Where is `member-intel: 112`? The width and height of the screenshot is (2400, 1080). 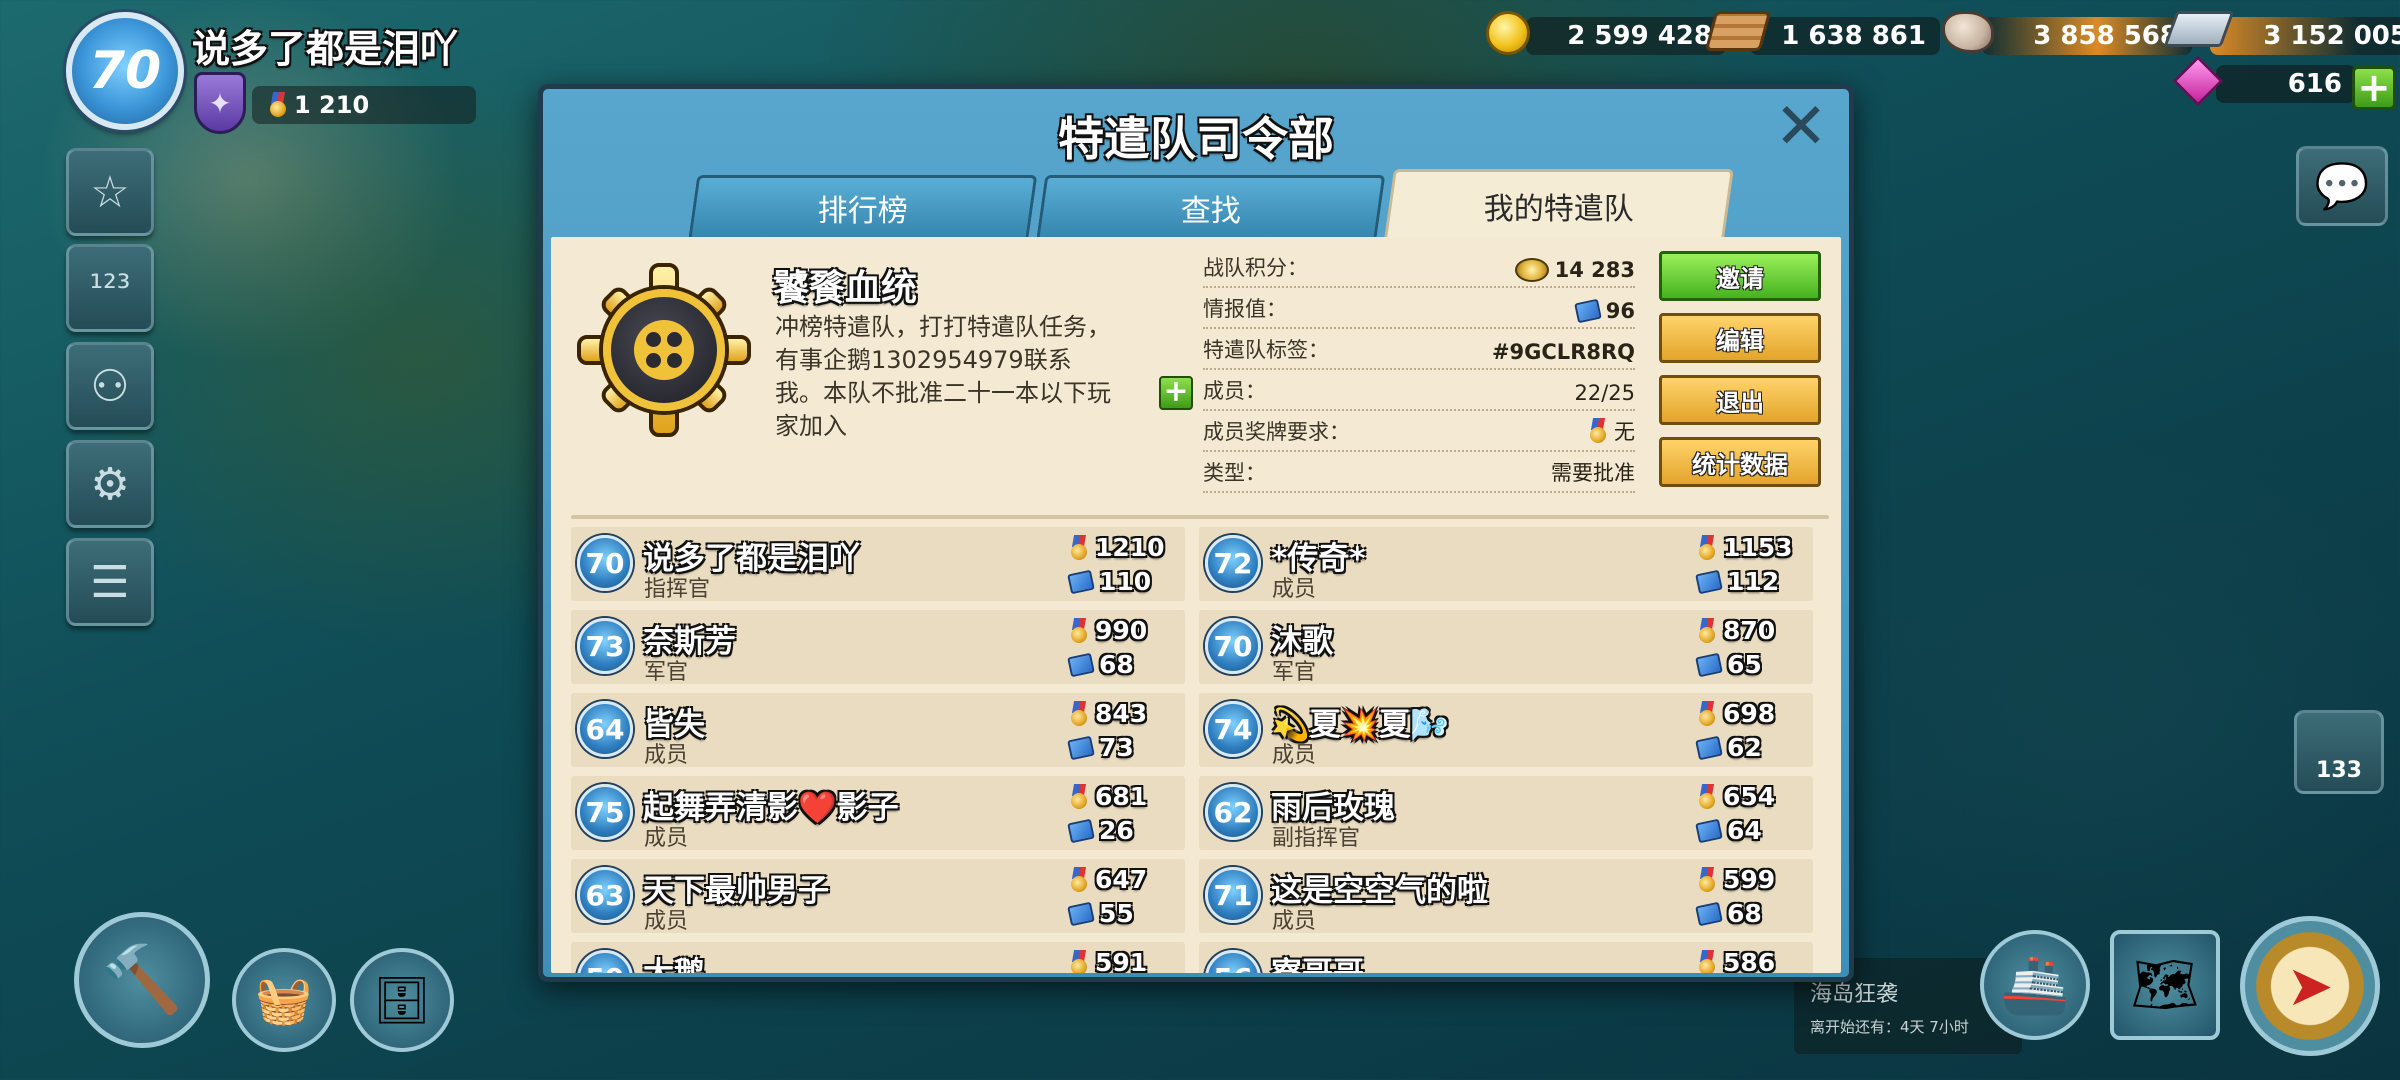
member-intel: 112 is located at coordinates (1753, 581).